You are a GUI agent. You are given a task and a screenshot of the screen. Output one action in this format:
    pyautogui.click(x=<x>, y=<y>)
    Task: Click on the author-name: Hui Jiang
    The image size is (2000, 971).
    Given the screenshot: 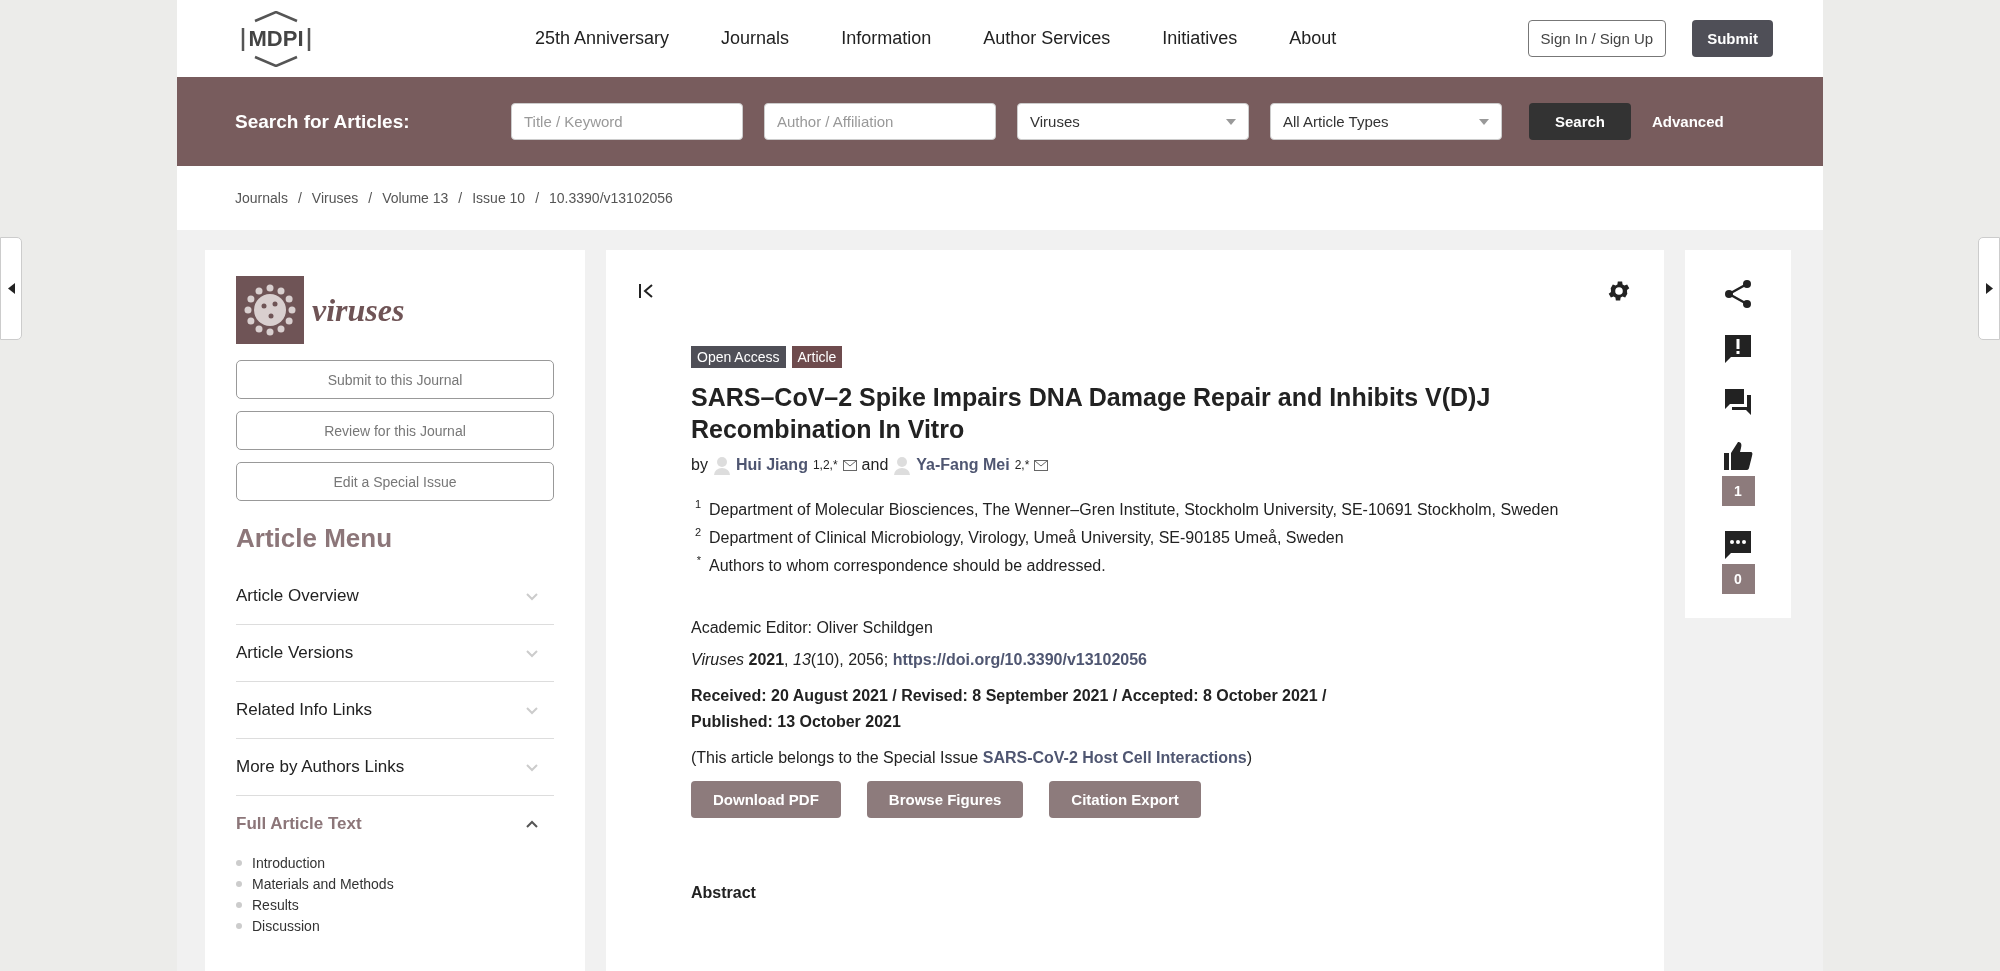 What is the action you would take?
    pyautogui.click(x=771, y=465)
    